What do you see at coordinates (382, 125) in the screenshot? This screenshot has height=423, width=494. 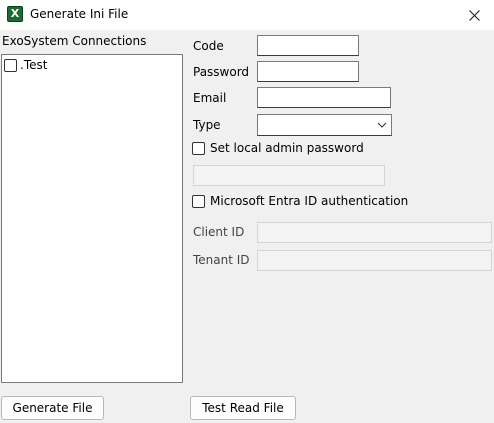 I see `chevron-down-icon` at bounding box center [382, 125].